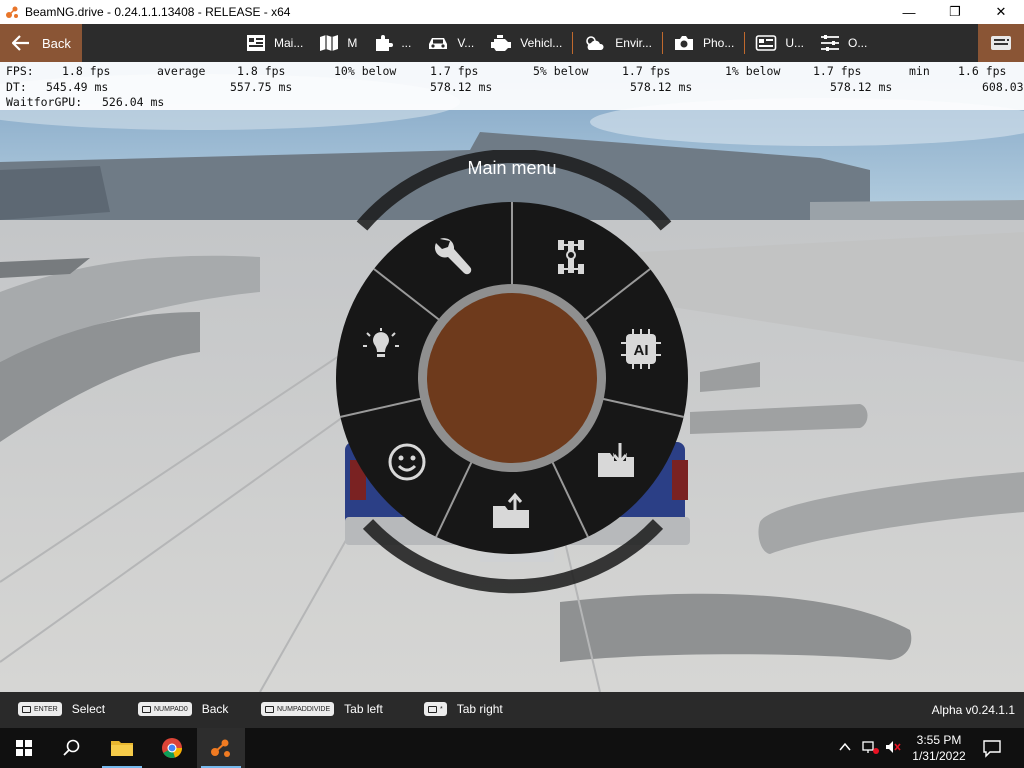  Describe the element at coordinates (830, 43) in the screenshot. I see `sliders-icon` at that location.